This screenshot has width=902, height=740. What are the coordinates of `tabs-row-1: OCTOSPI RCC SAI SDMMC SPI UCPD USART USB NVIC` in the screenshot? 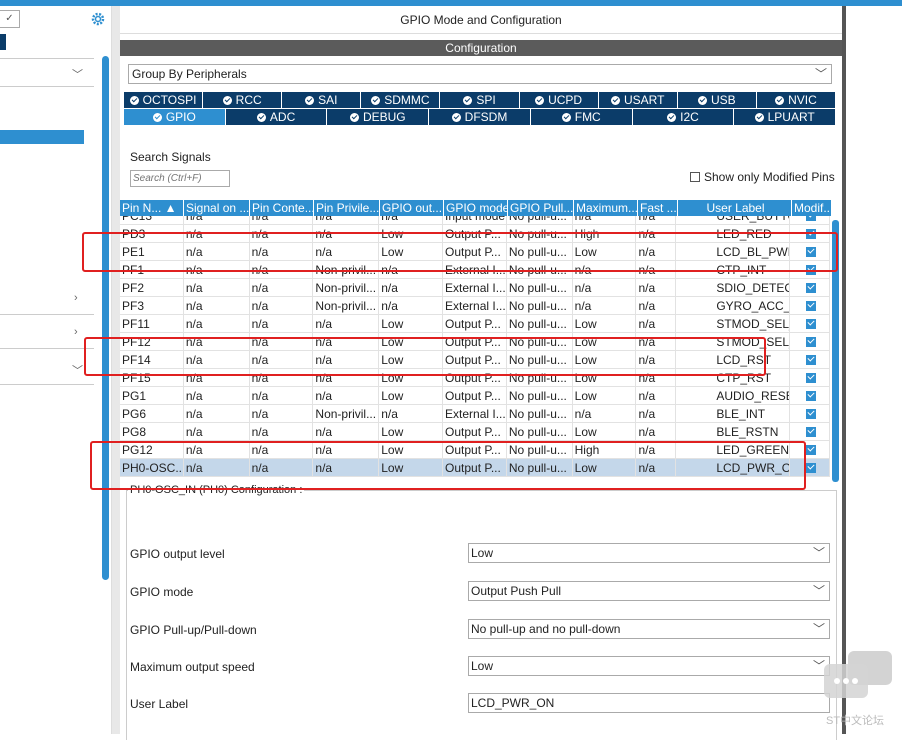 It's located at (480, 100).